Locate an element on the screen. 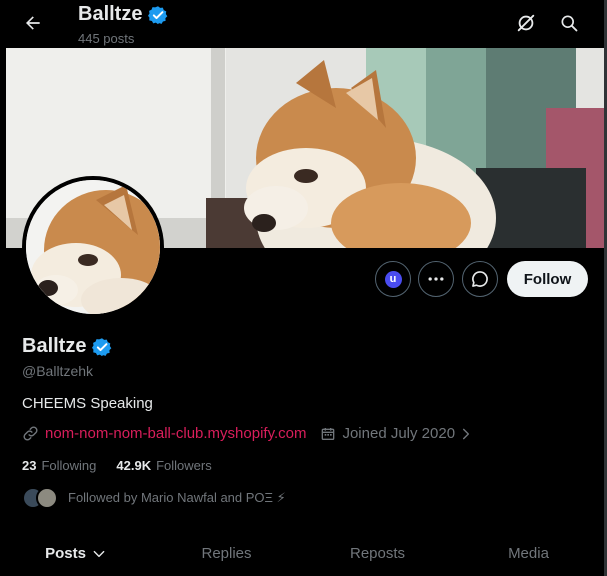 The image size is (607, 576). tab-media: Media is located at coordinates (528, 555).